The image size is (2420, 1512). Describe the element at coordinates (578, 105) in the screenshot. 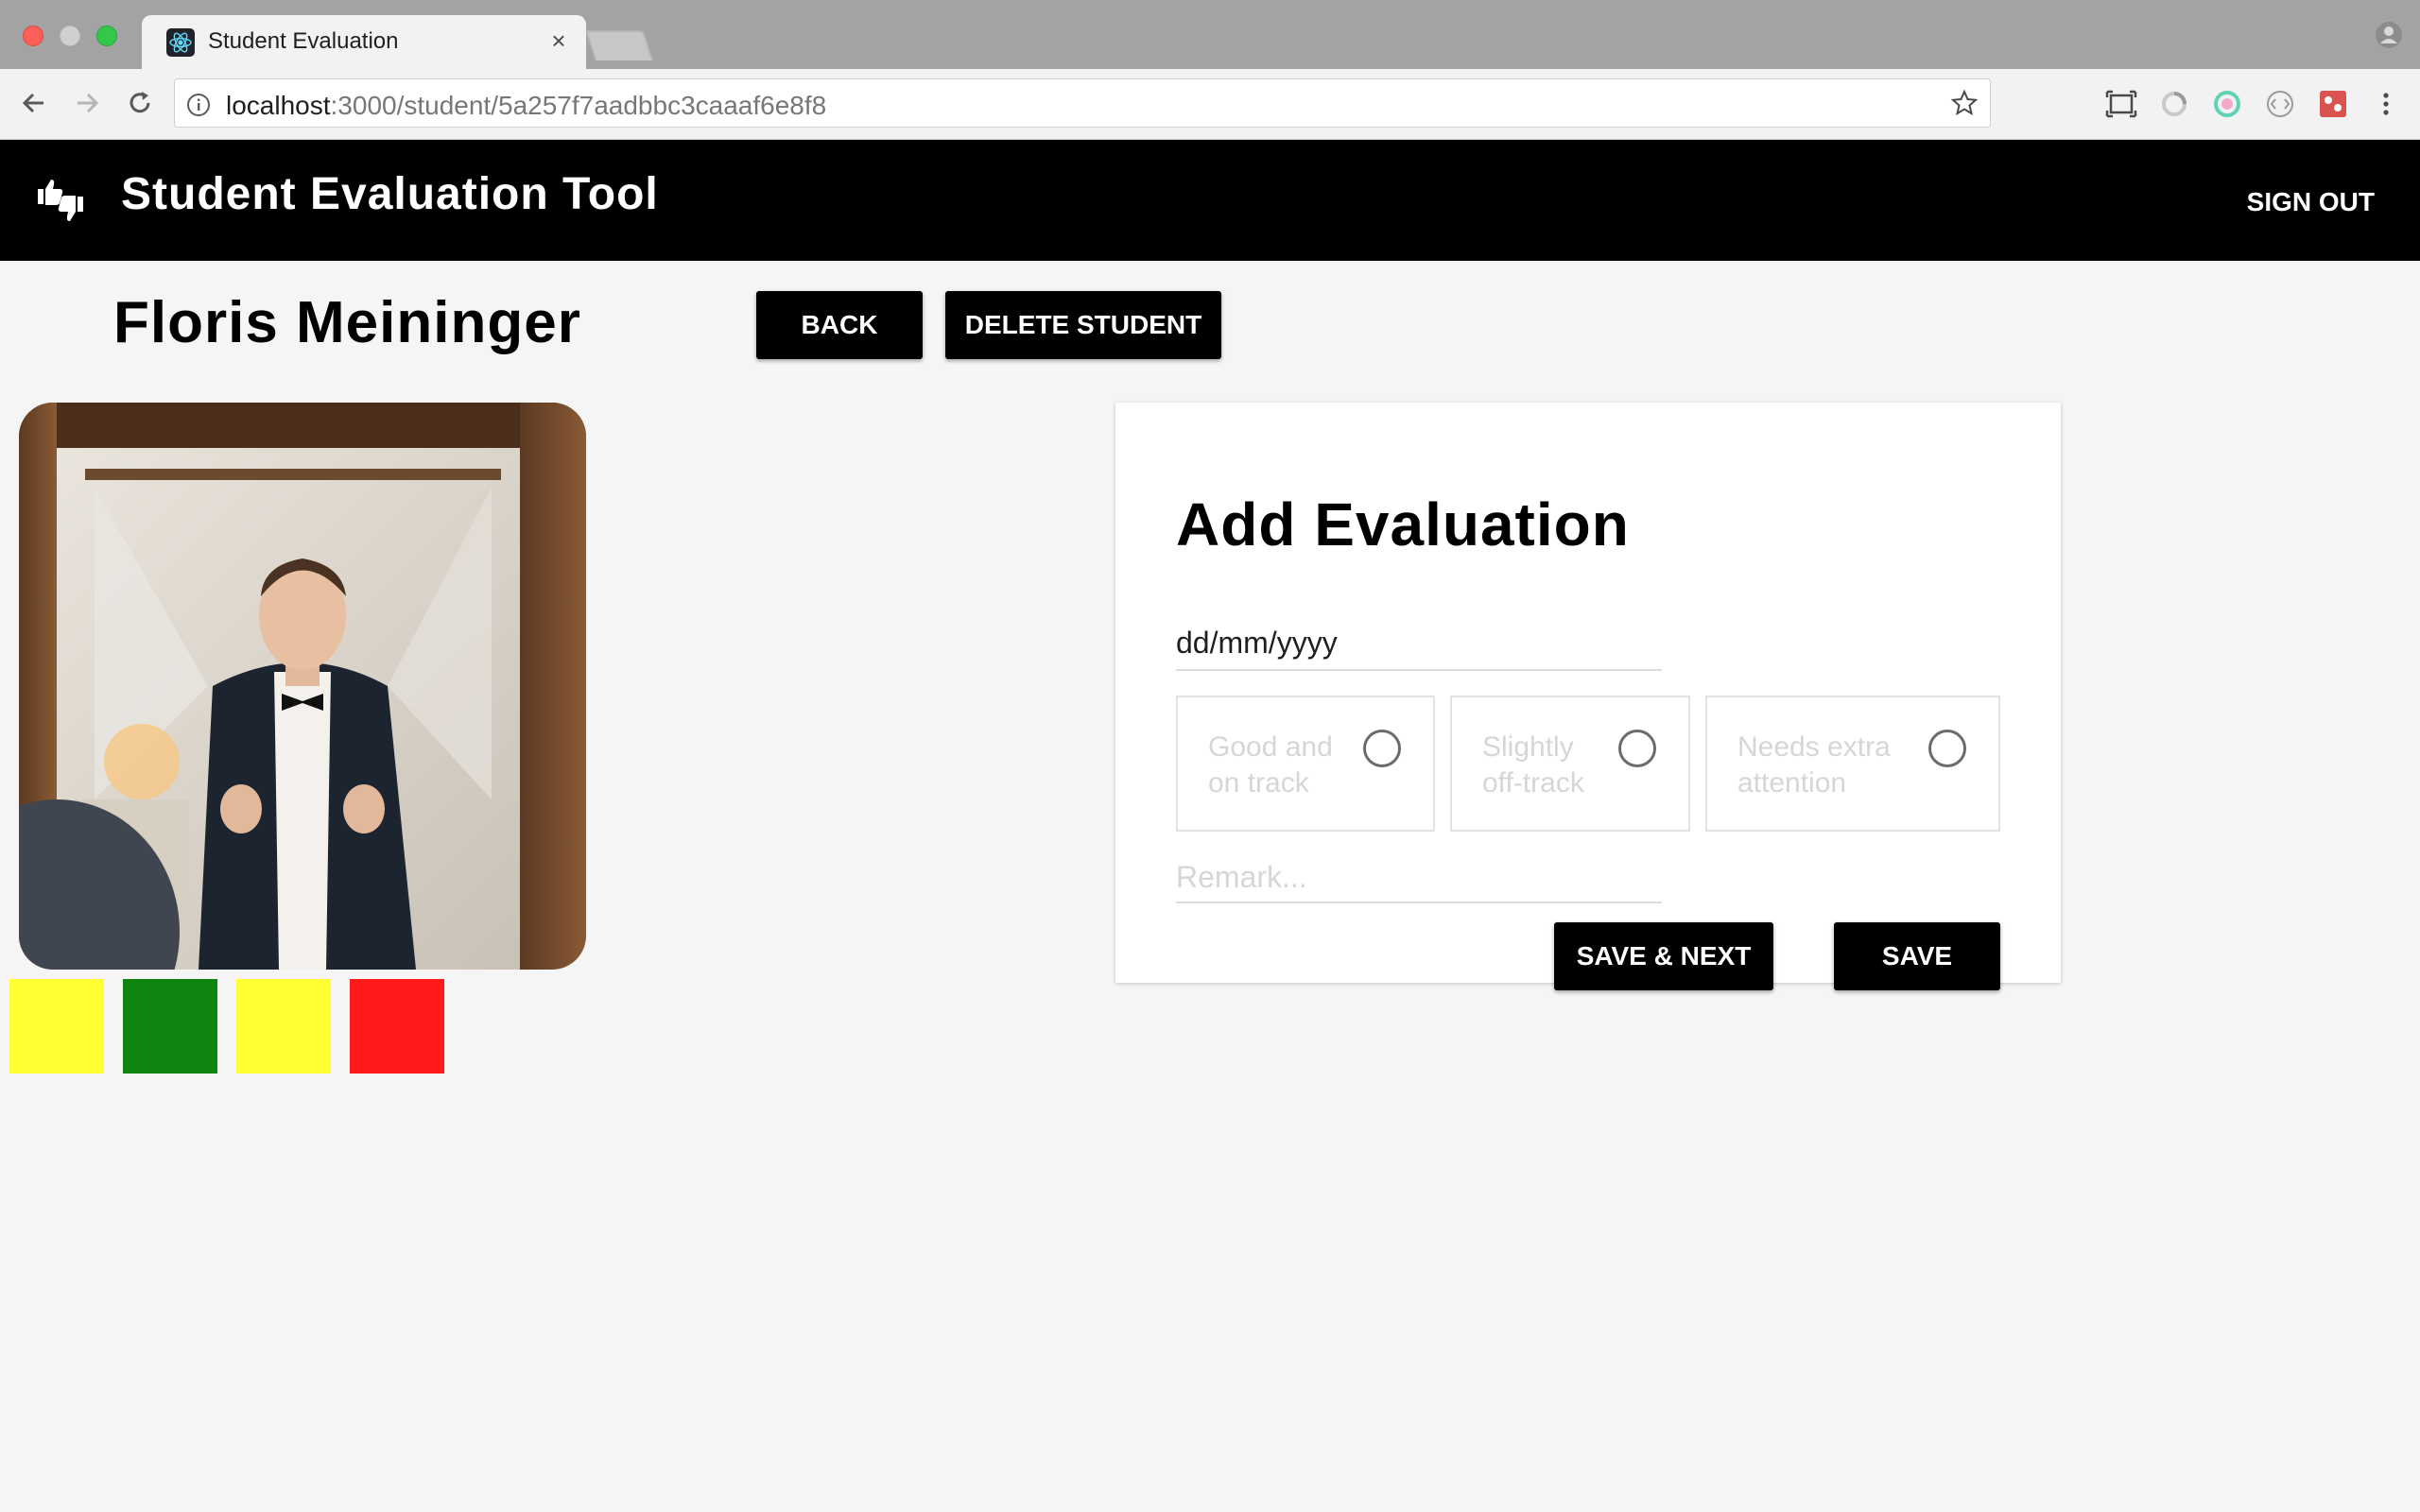

I see `url-path: :3000/student/5a257f7aadbbc3caaaf6e8f8` at that location.